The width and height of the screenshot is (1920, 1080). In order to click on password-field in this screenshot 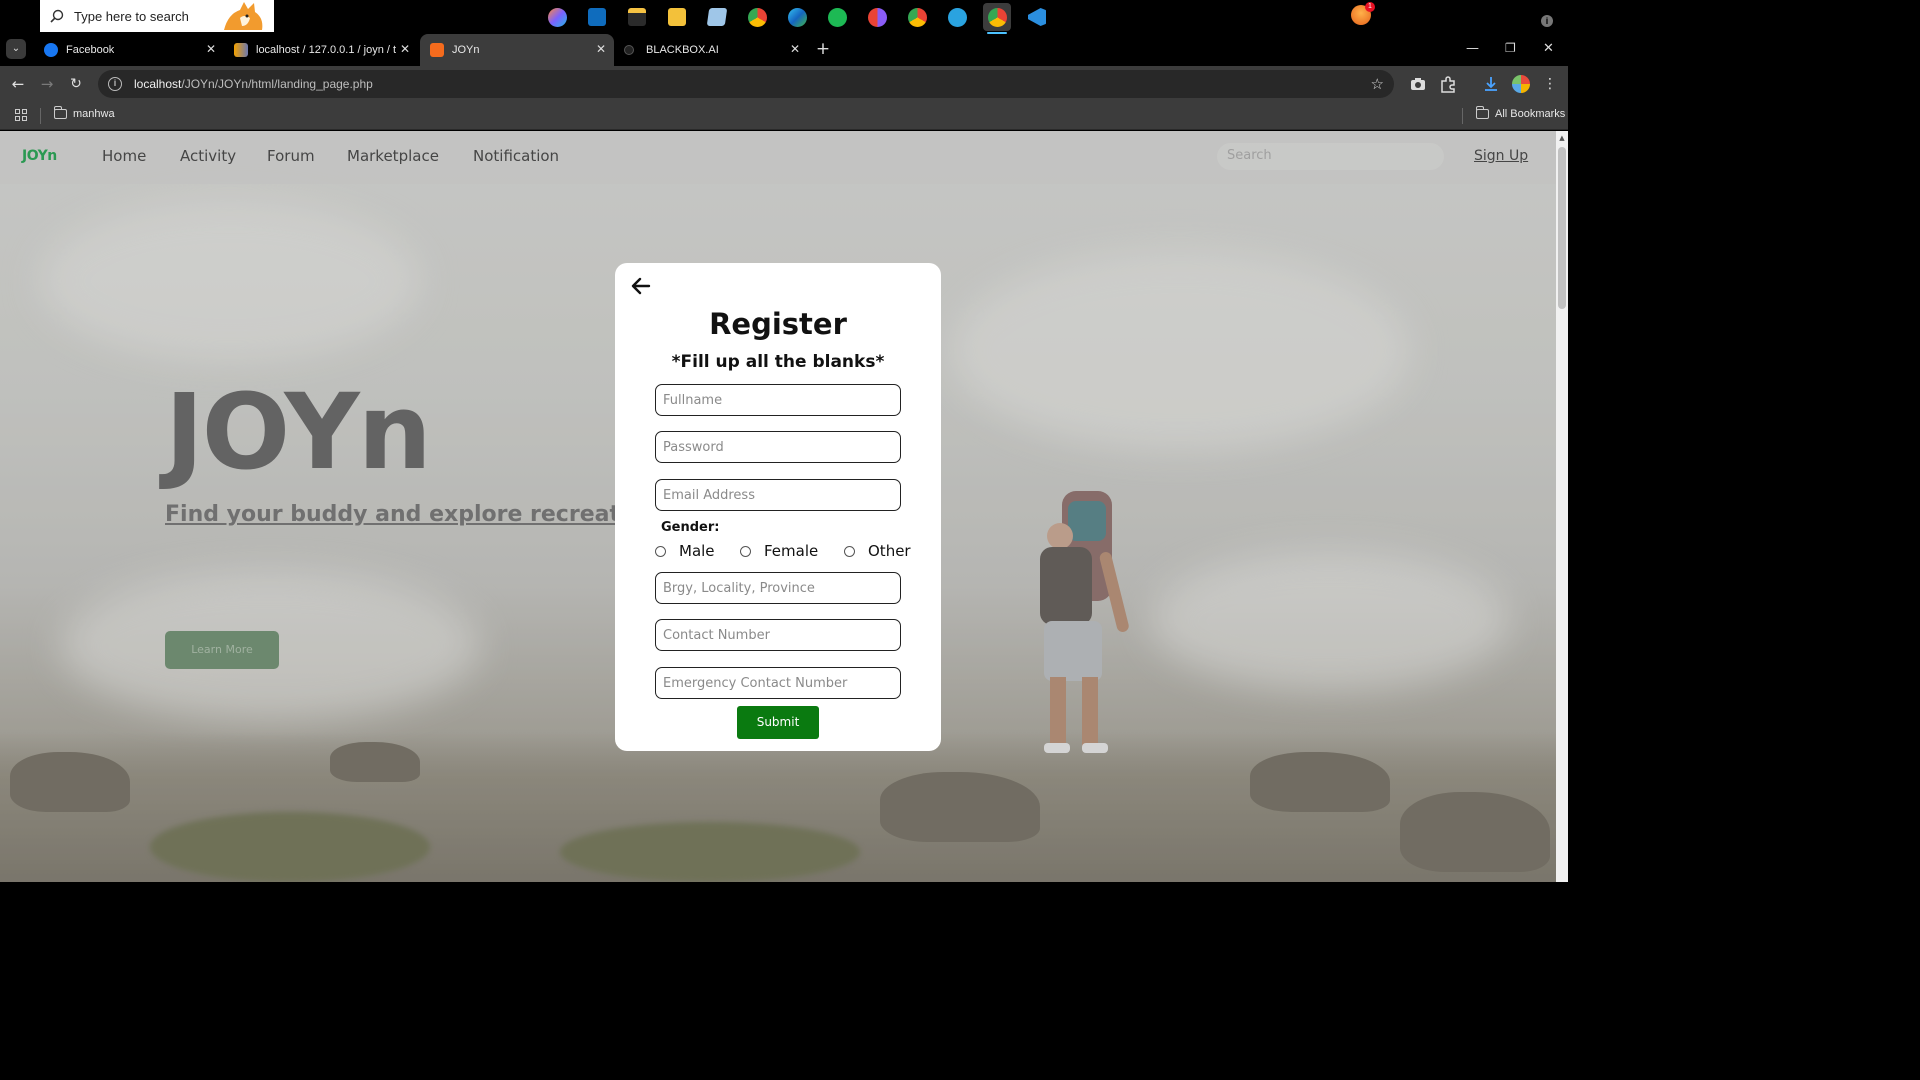, I will do `click(778, 447)`.